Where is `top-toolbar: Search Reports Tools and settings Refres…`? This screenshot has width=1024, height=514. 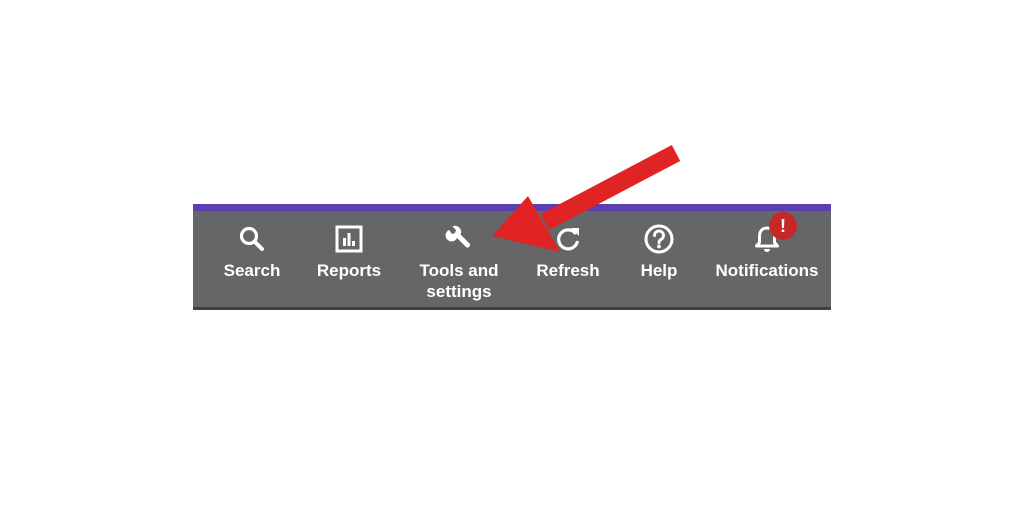
top-toolbar: Search Reports Tools and settings Refres… is located at coordinates (512, 257).